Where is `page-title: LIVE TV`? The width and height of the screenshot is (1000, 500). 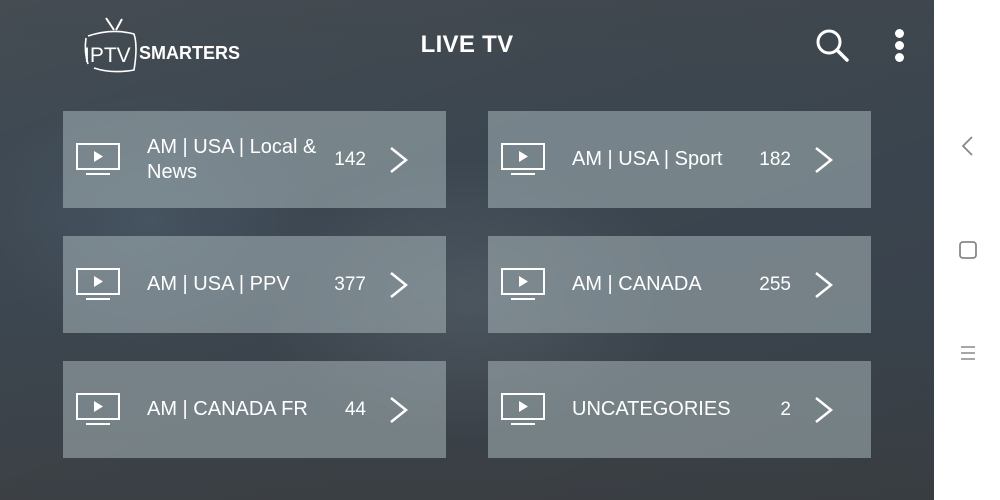 page-title: LIVE TV is located at coordinates (467, 44).